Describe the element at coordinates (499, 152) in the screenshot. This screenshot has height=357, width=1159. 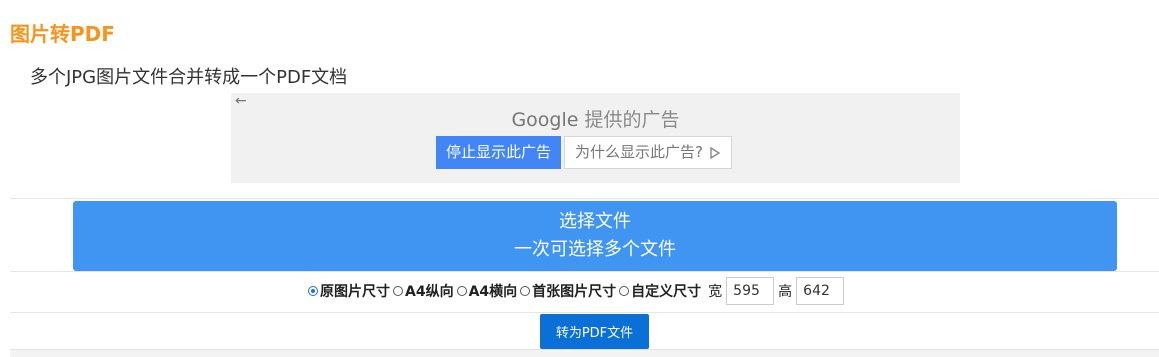
I see `stop-ad-button: 停止显示此广告` at that location.